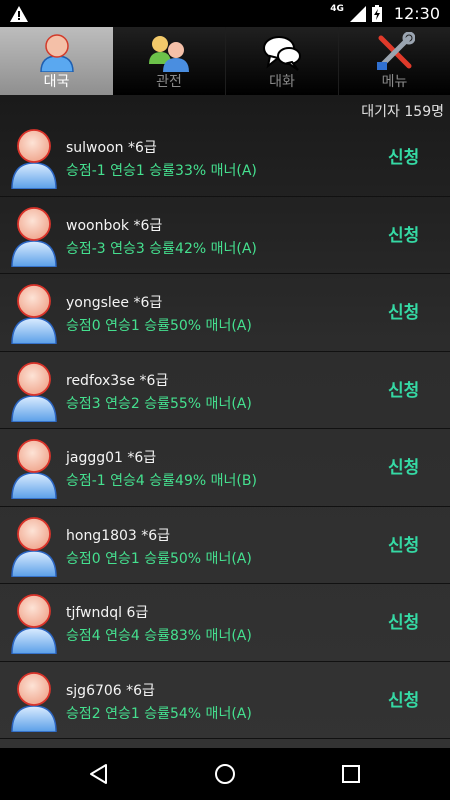 The image size is (450, 800). What do you see at coordinates (337, 9) in the screenshot?
I see `network-type: 4G` at bounding box center [337, 9].